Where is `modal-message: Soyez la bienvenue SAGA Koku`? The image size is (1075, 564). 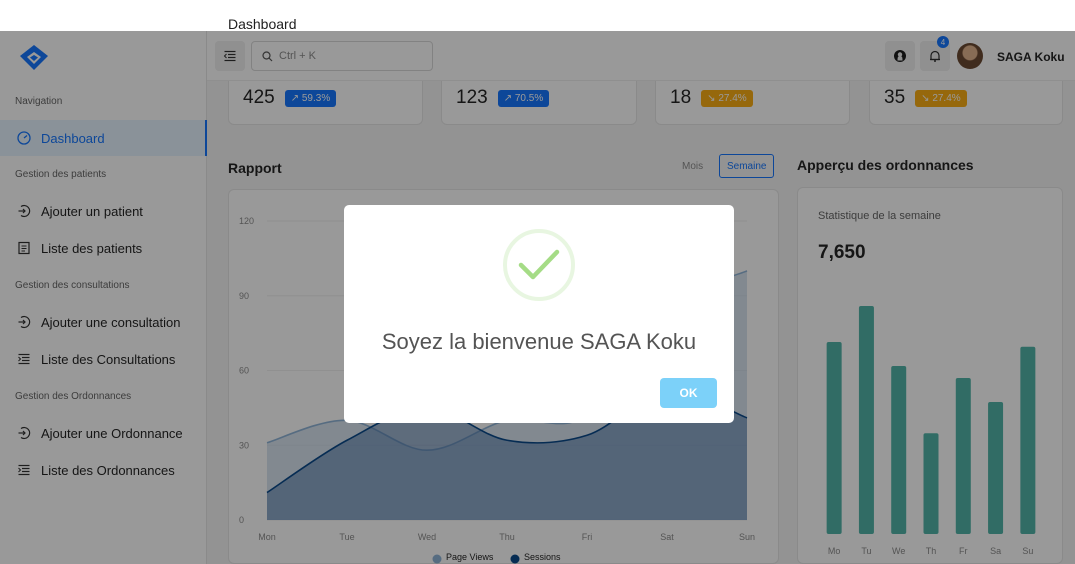 modal-message: Soyez la bienvenue SAGA Koku is located at coordinates (539, 341).